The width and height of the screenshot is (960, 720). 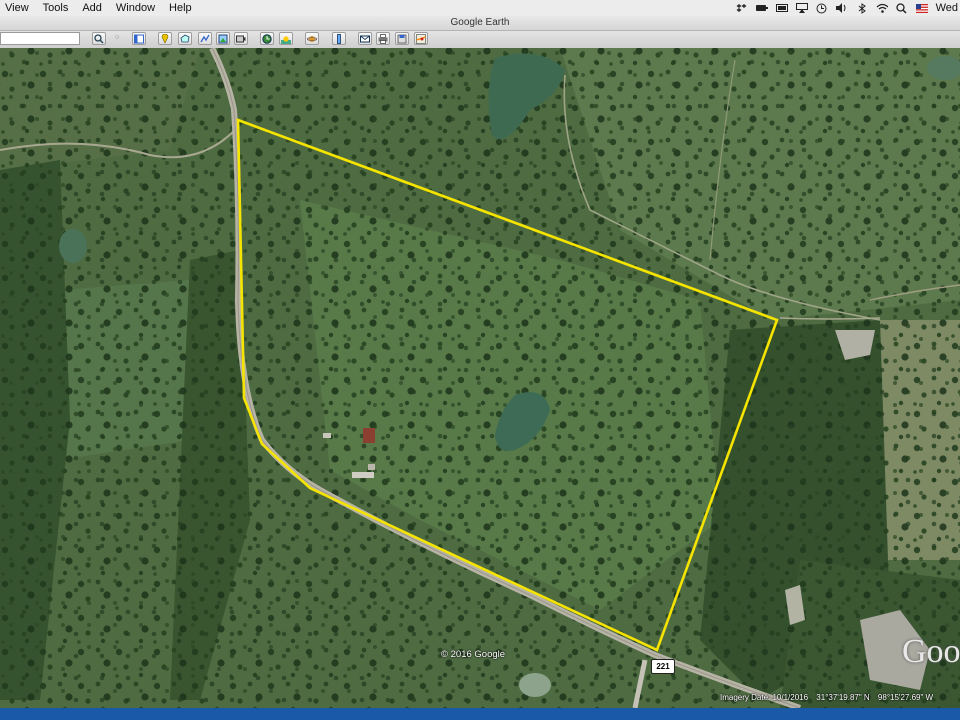 I want to click on record-tour-icon, so click(x=241, y=38).